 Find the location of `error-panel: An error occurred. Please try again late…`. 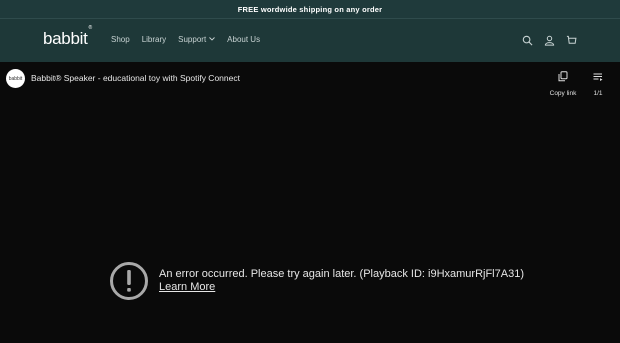

error-panel: An error occurred. Please try again late… is located at coordinates (316, 281).